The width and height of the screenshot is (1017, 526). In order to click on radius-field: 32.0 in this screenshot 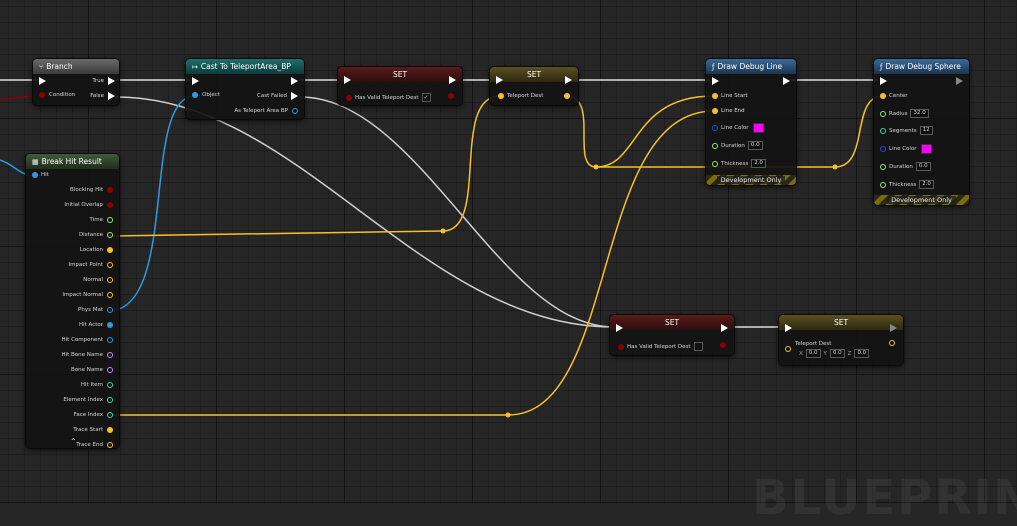, I will do `click(919, 113)`.